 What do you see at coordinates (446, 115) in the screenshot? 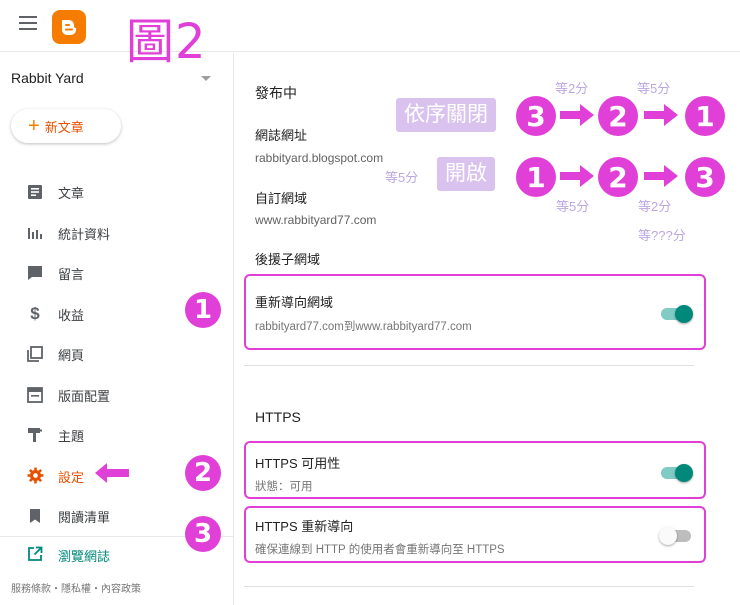
I see `close-in-order-tag: 依序關閉` at bounding box center [446, 115].